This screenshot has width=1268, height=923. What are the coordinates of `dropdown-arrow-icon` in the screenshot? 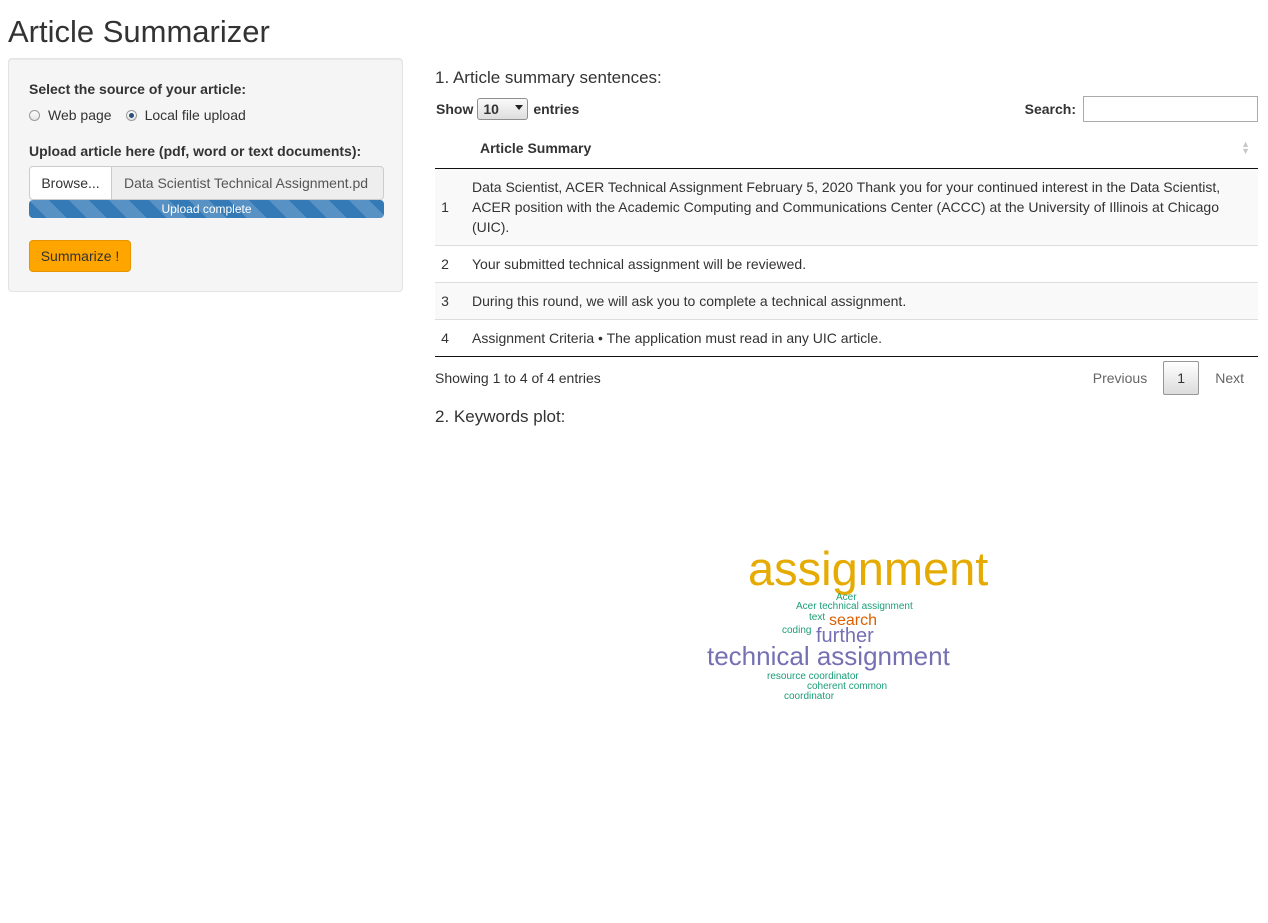 It's located at (519, 107).